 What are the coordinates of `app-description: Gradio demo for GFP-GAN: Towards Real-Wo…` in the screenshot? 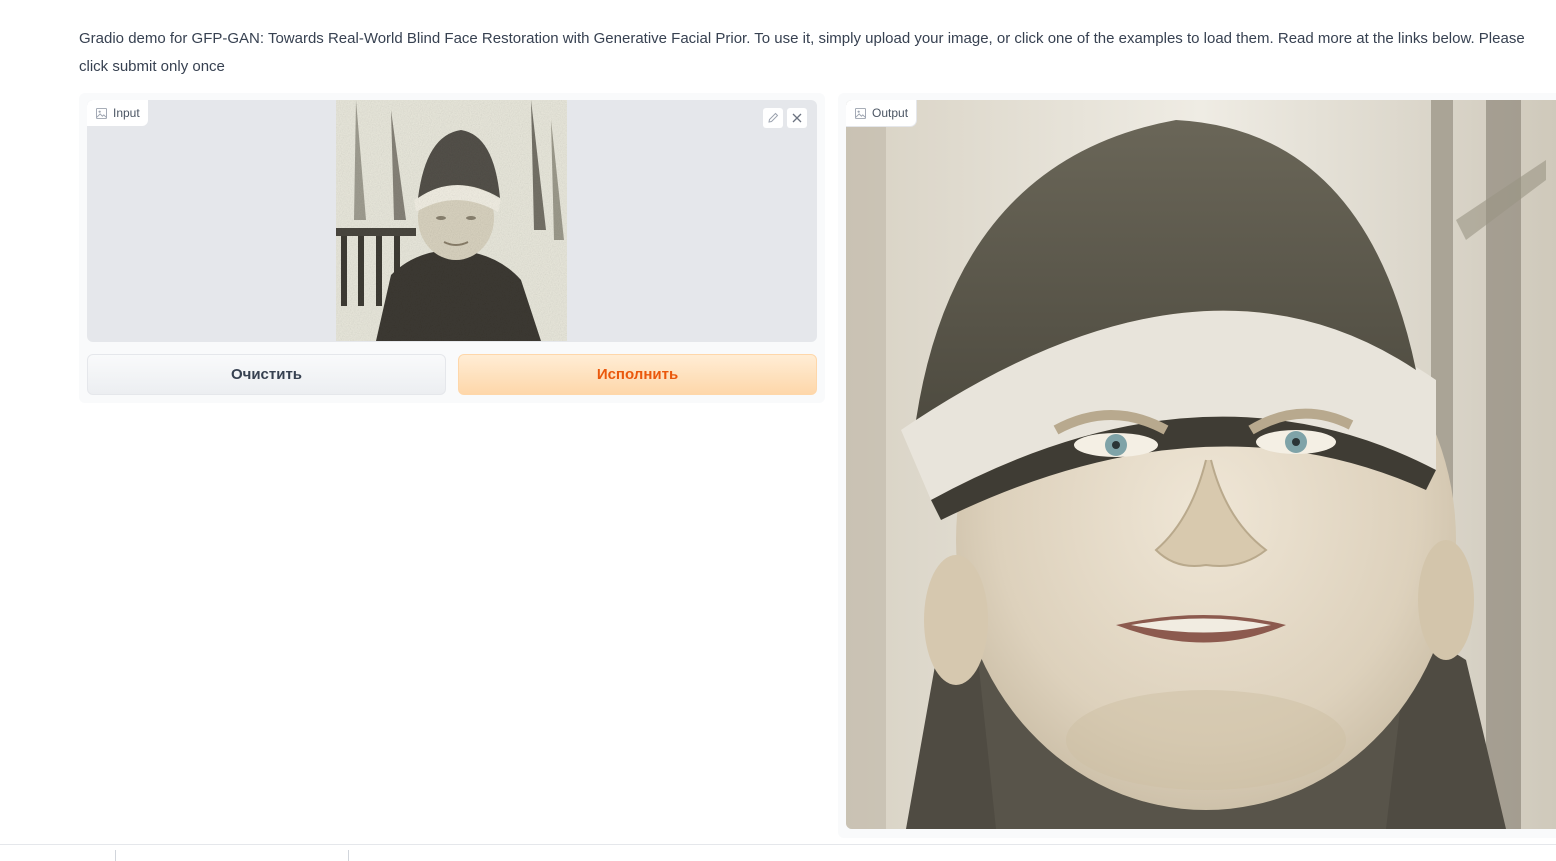 It's located at (802, 52).